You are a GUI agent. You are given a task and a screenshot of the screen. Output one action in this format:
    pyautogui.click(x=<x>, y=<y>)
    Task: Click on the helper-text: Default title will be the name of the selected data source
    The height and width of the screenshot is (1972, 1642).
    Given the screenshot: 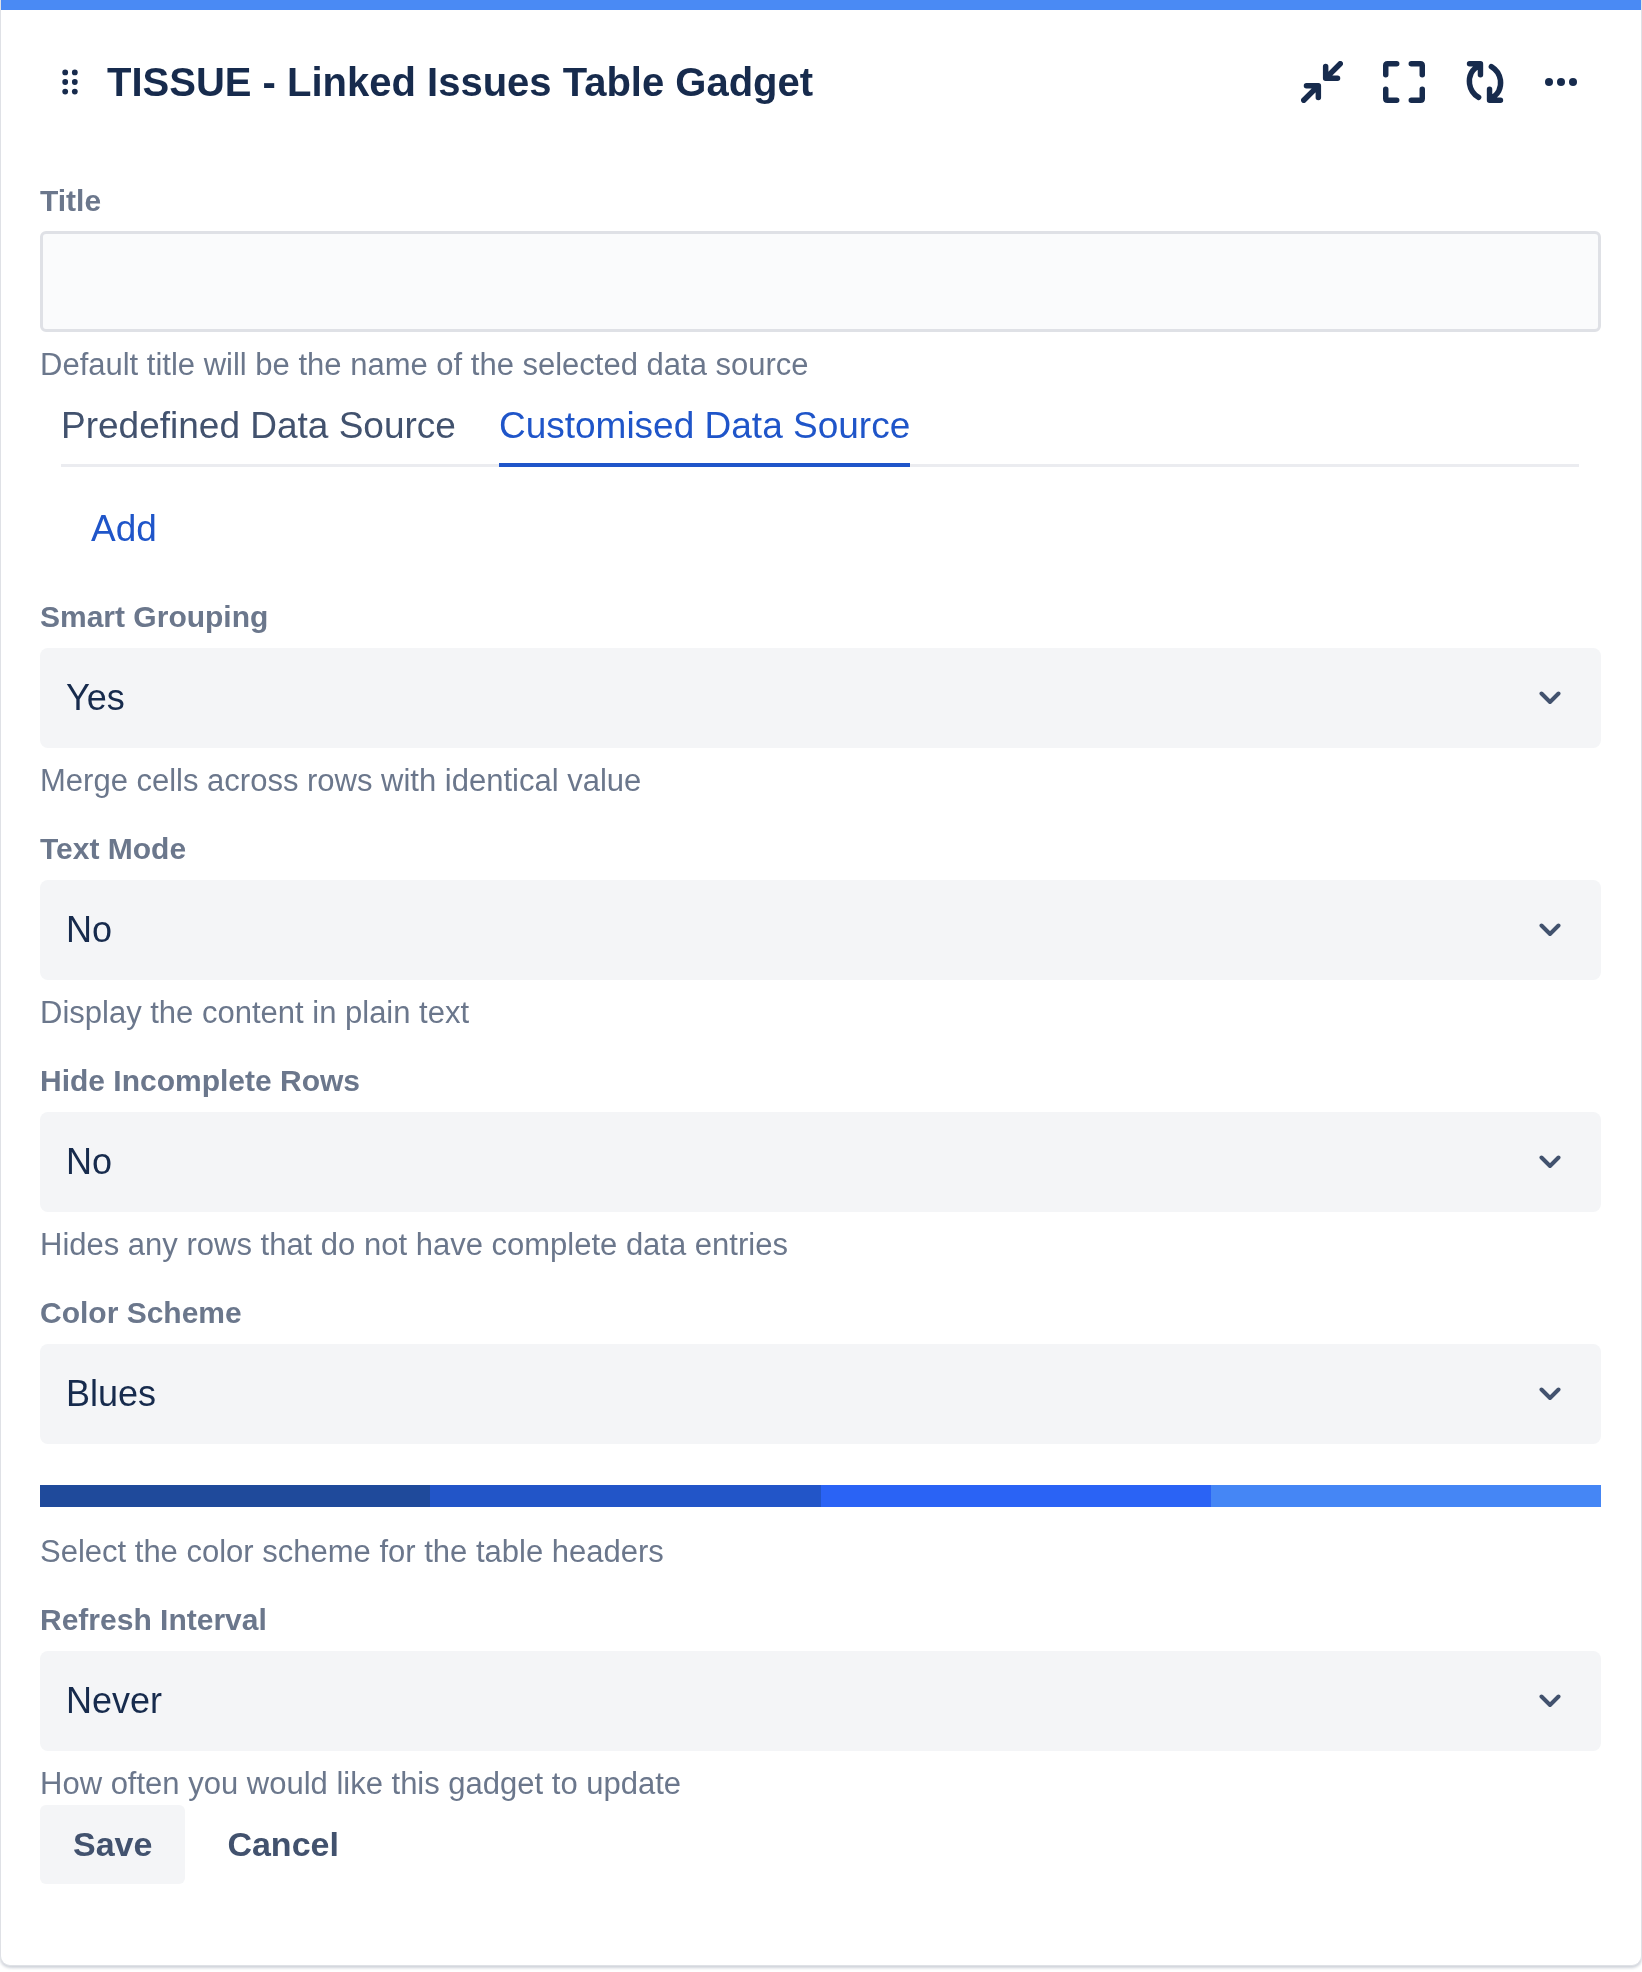 What is the action you would take?
    pyautogui.click(x=425, y=365)
    